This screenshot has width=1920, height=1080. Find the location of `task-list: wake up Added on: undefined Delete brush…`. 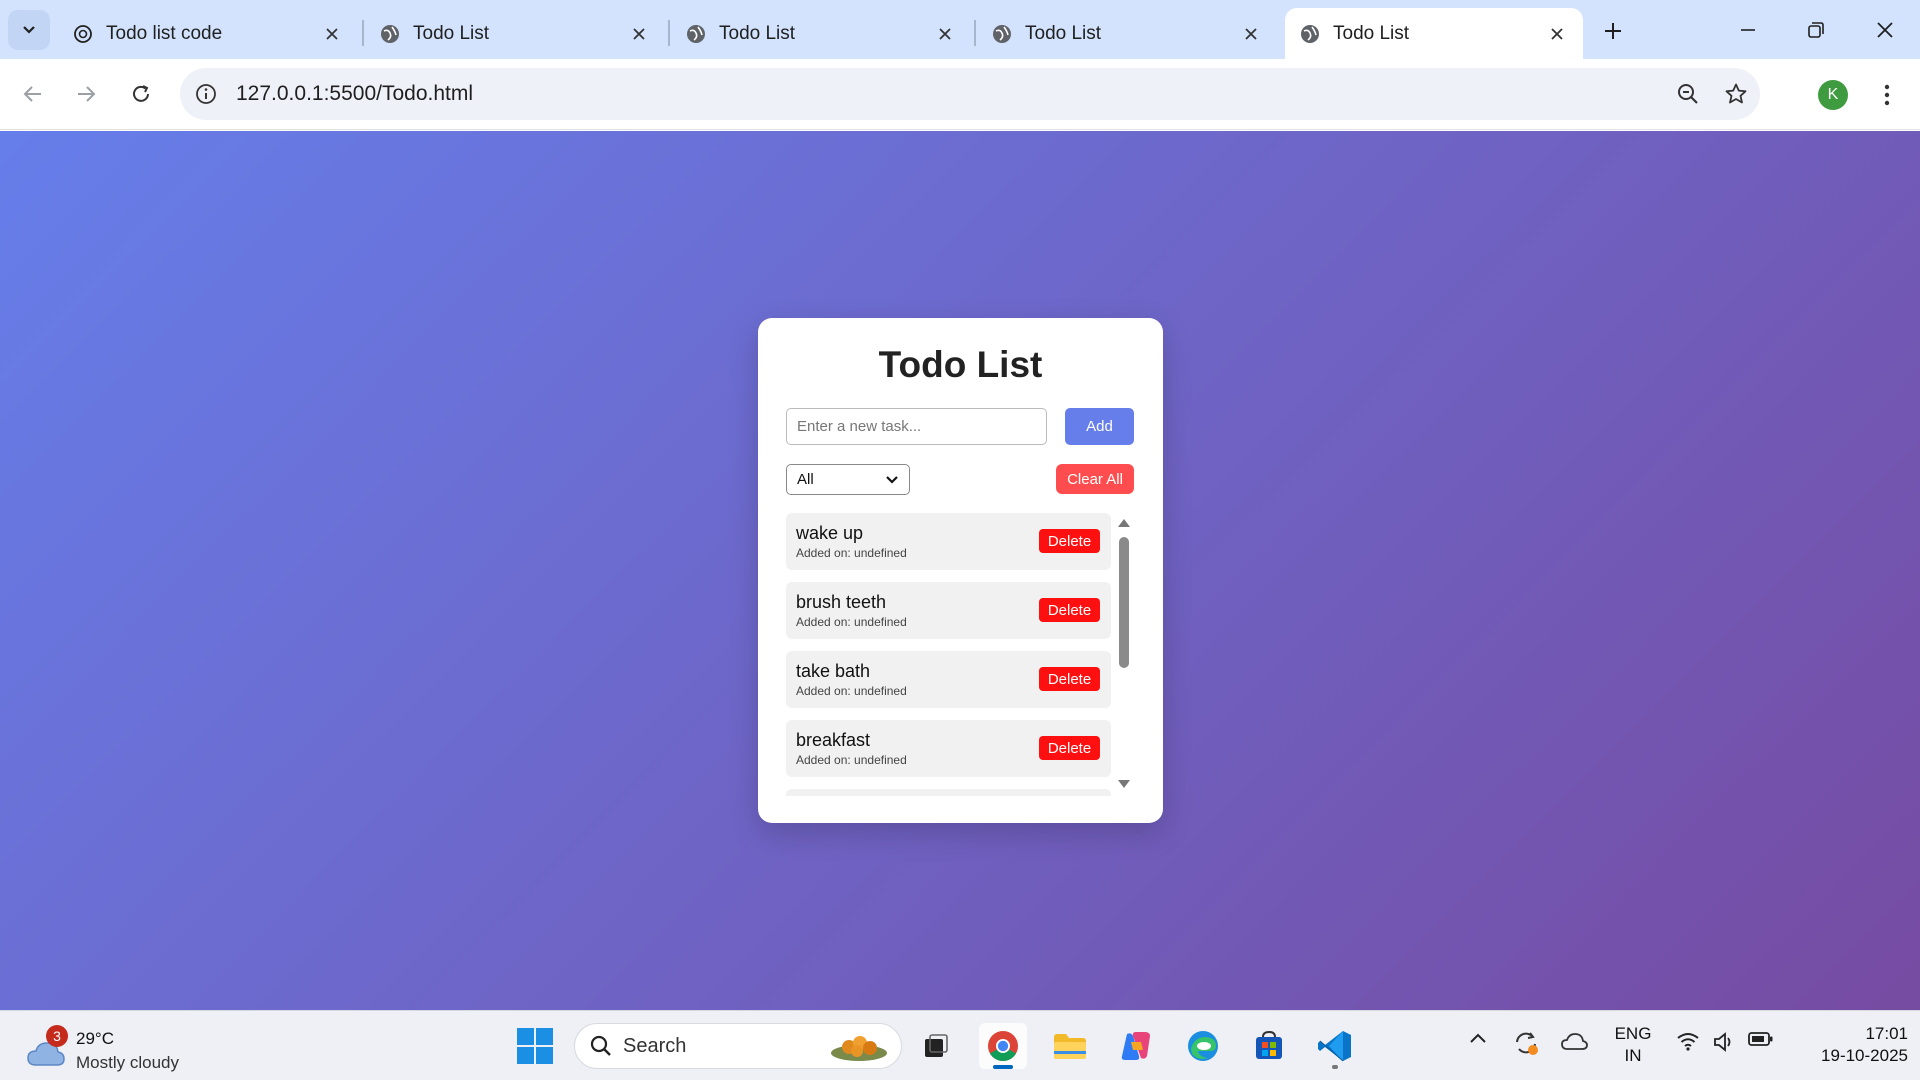

task-list: wake up Added on: undefined Delete brush… is located at coordinates (948, 654).